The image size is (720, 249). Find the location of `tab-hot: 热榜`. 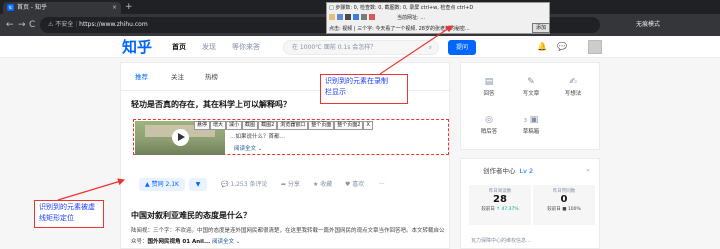

tab-hot: 热榜 is located at coordinates (211, 77).